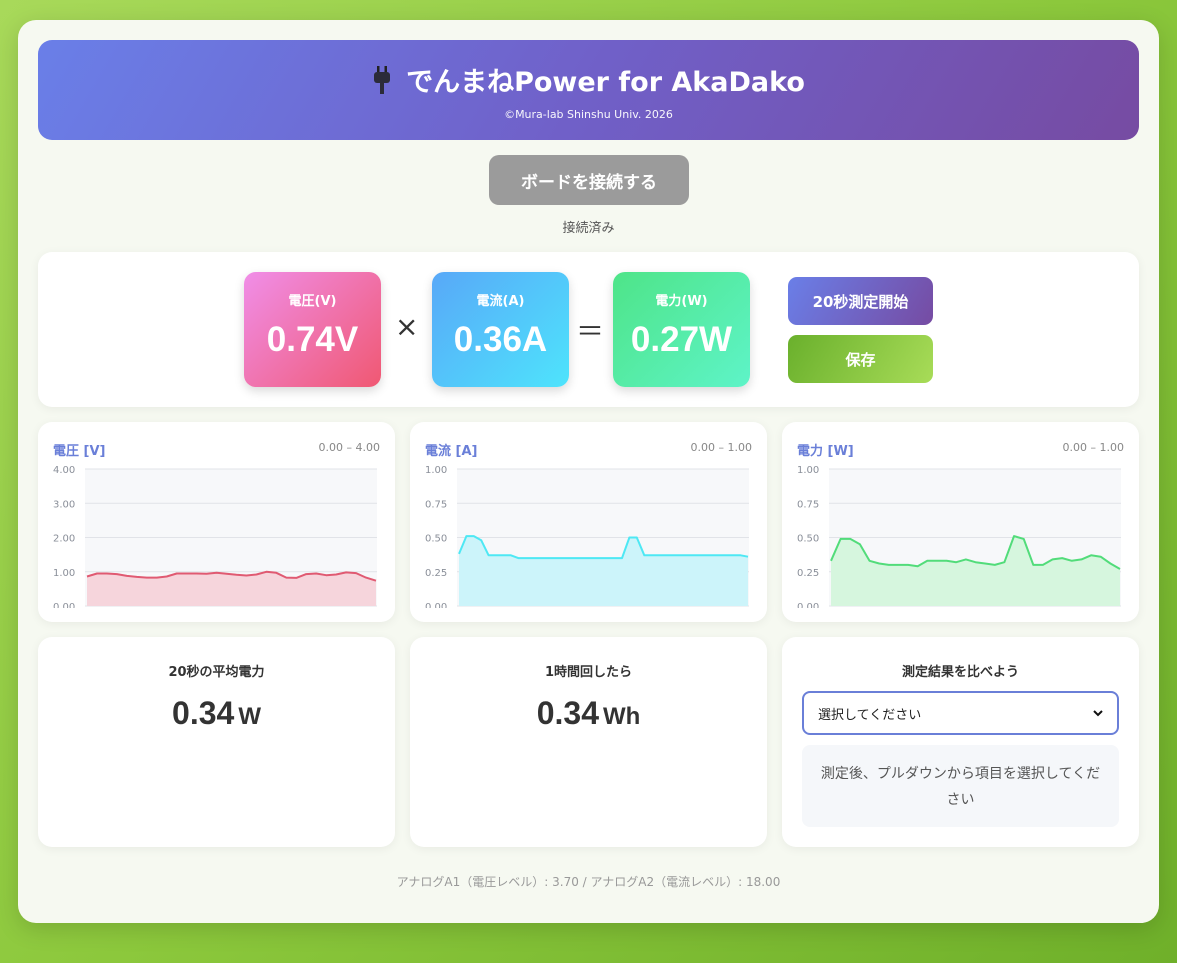 The width and height of the screenshot is (1177, 963). I want to click on current-label: 電流(A), so click(500, 301).